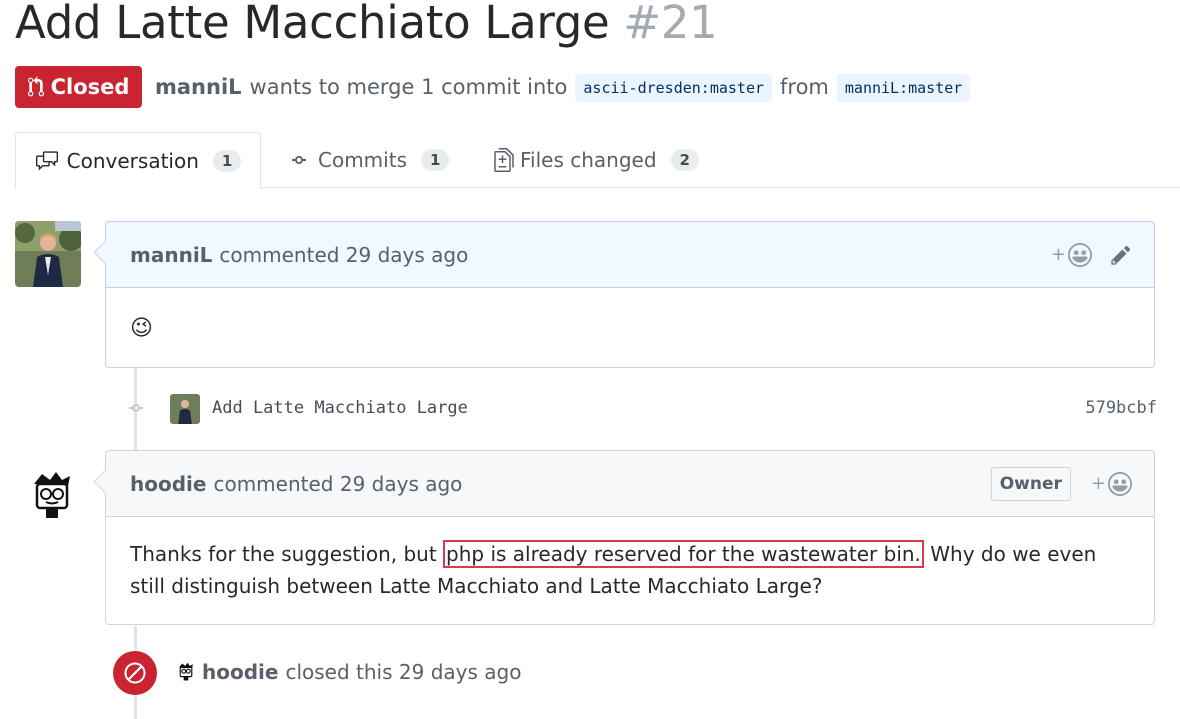 This screenshot has height=719, width=1180. I want to click on tab-conversation-count: 1, so click(227, 161).